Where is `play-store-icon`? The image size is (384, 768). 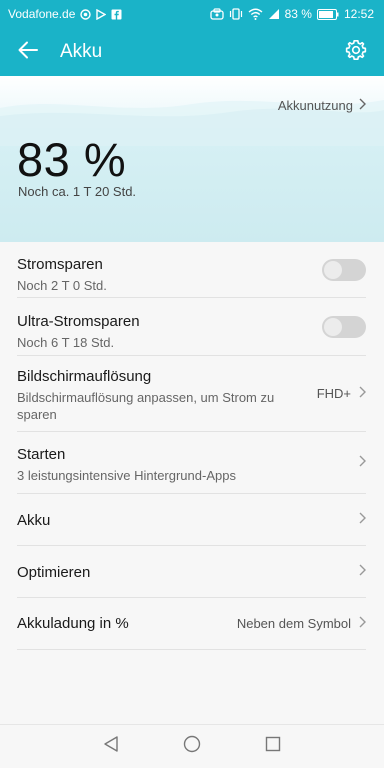 play-store-icon is located at coordinates (101, 14).